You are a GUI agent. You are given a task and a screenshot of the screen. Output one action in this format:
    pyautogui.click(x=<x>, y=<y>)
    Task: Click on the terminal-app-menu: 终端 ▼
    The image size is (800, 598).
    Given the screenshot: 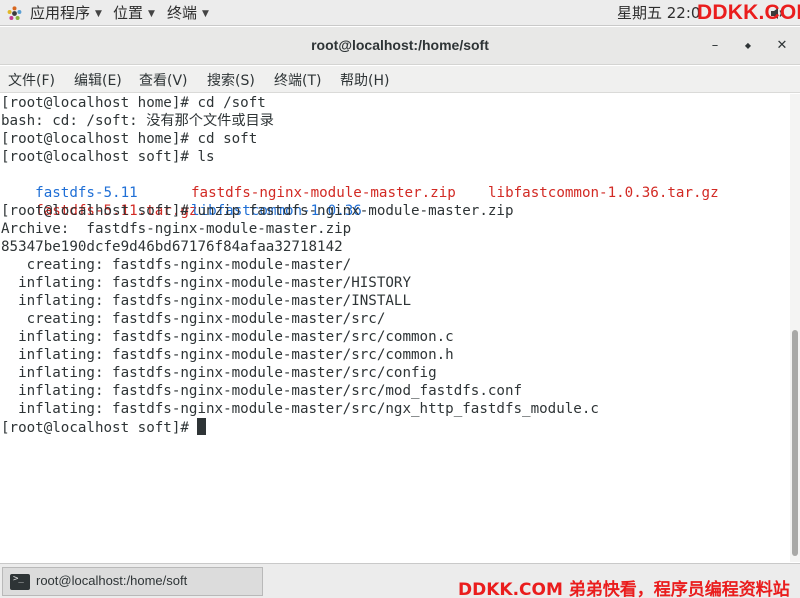 What is the action you would take?
    pyautogui.click(x=188, y=13)
    